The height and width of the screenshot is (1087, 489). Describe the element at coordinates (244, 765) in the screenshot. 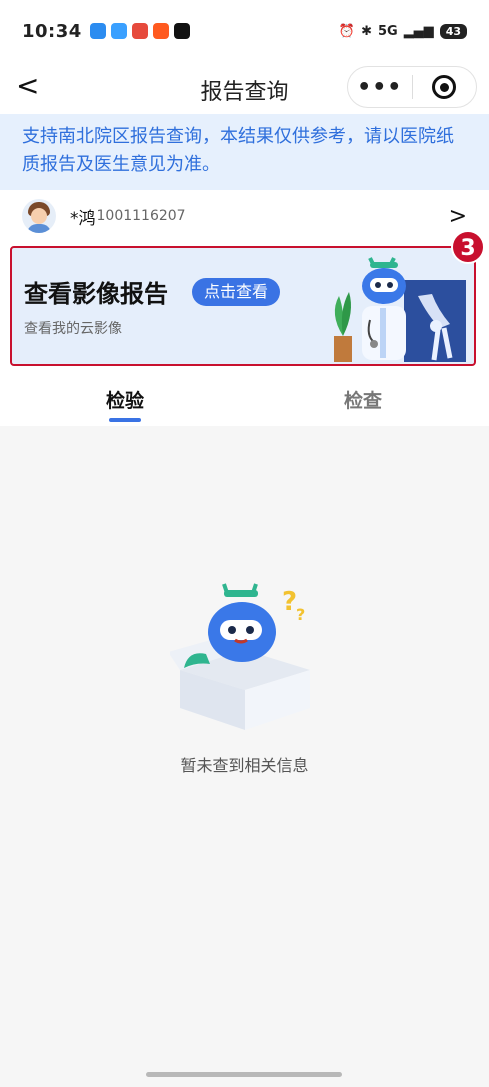

I see `empty-state-text: 暂未查到相关信息` at that location.